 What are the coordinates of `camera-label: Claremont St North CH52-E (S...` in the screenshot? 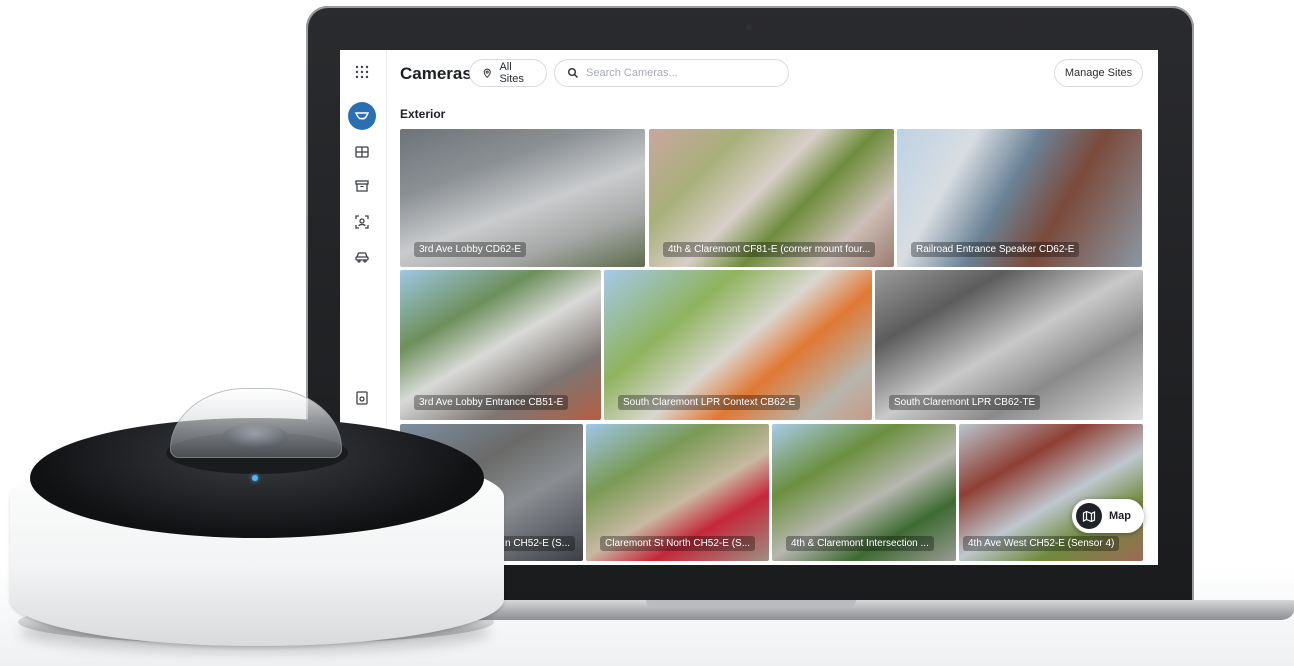 It's located at (678, 543).